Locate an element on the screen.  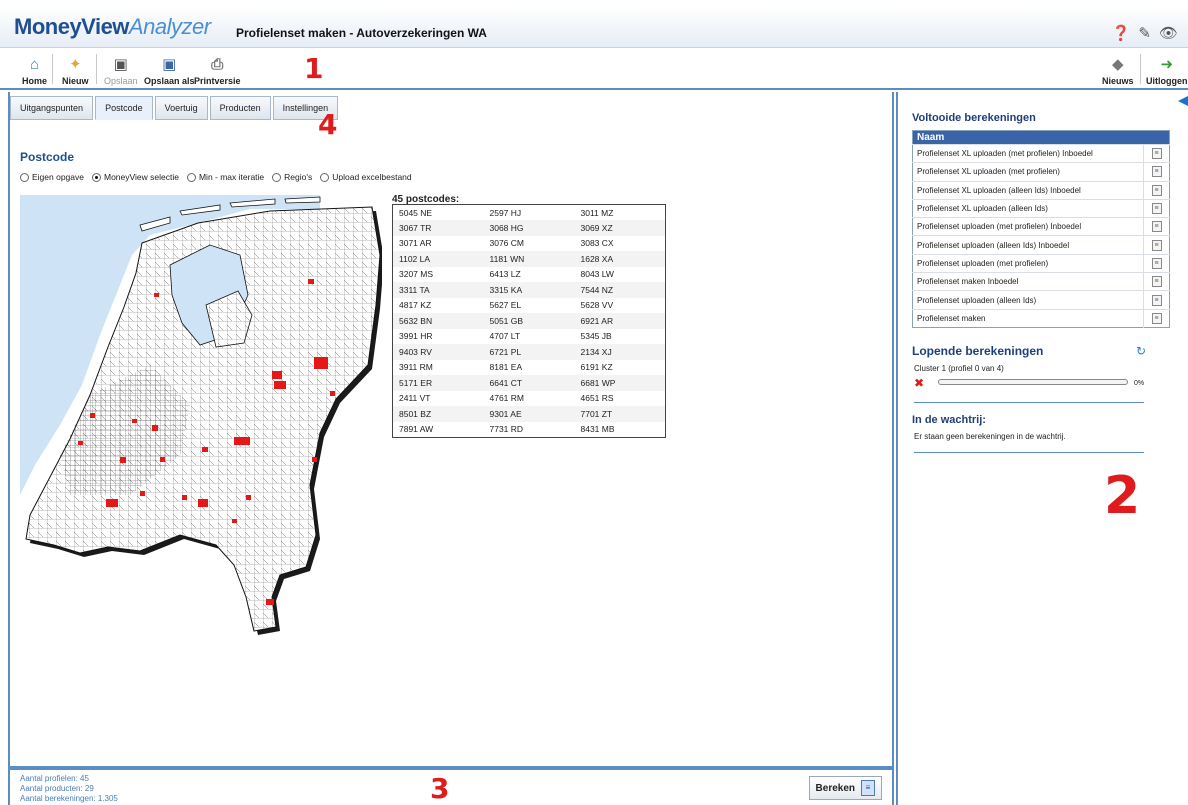
postcode-row: 3911 RM 8181 EA 6191 KZ is located at coordinates (529, 368).